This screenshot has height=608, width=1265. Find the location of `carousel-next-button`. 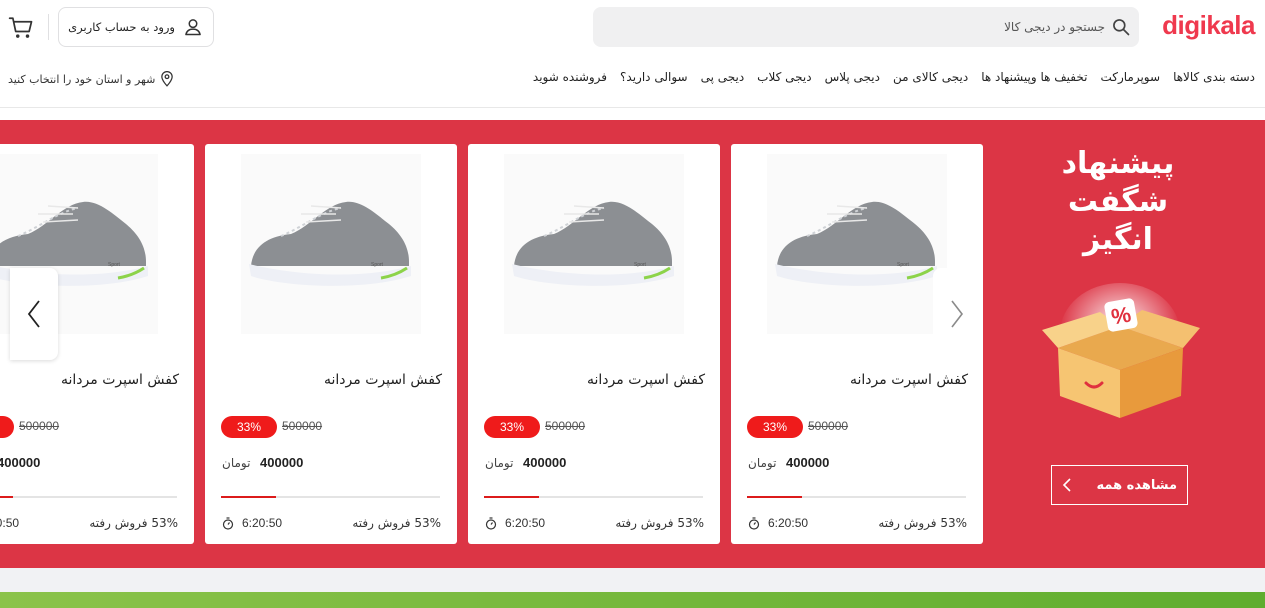

carousel-next-button is located at coordinates (957, 314).